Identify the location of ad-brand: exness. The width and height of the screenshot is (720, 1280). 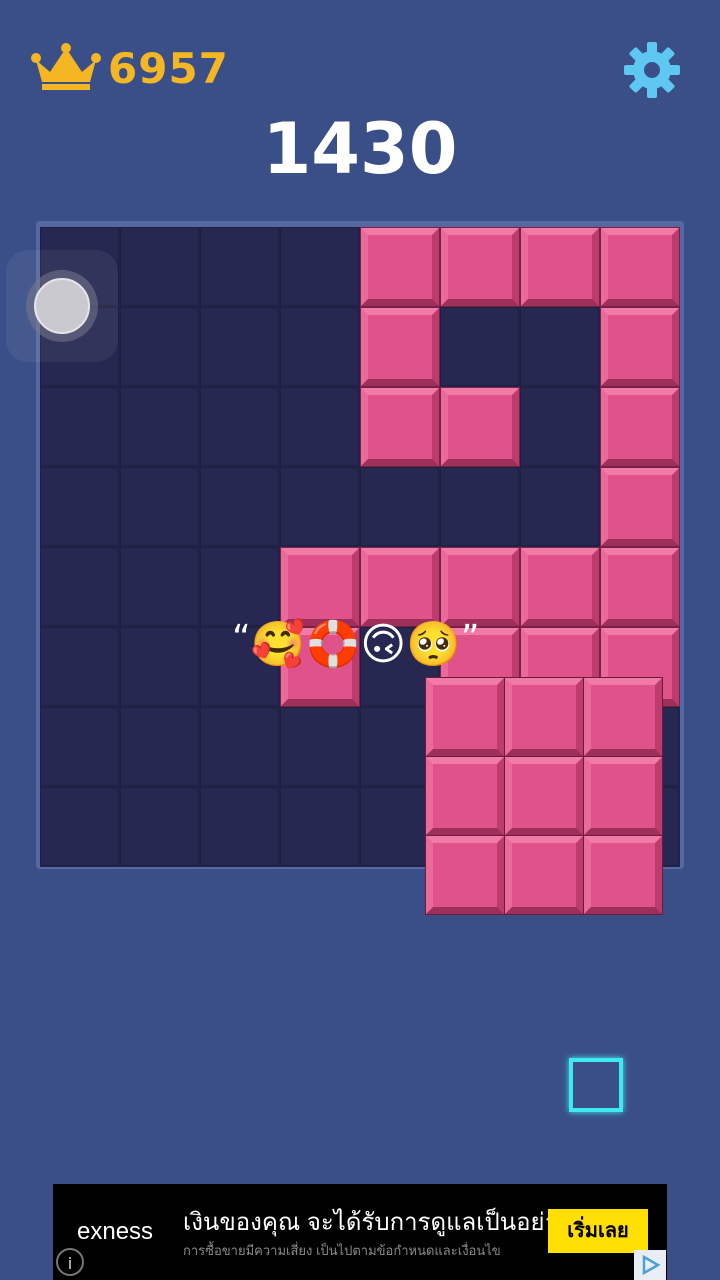
(115, 1231).